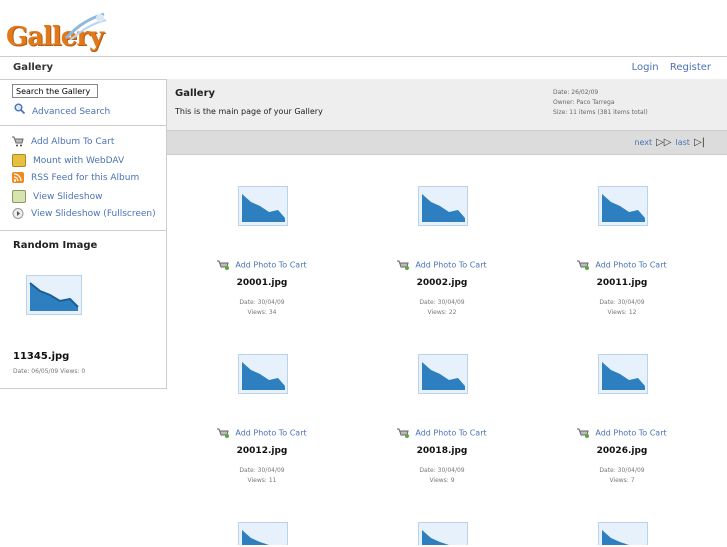 The image size is (727, 547). What do you see at coordinates (622, 480) in the screenshot?
I see `photo-views: Views: 7` at bounding box center [622, 480].